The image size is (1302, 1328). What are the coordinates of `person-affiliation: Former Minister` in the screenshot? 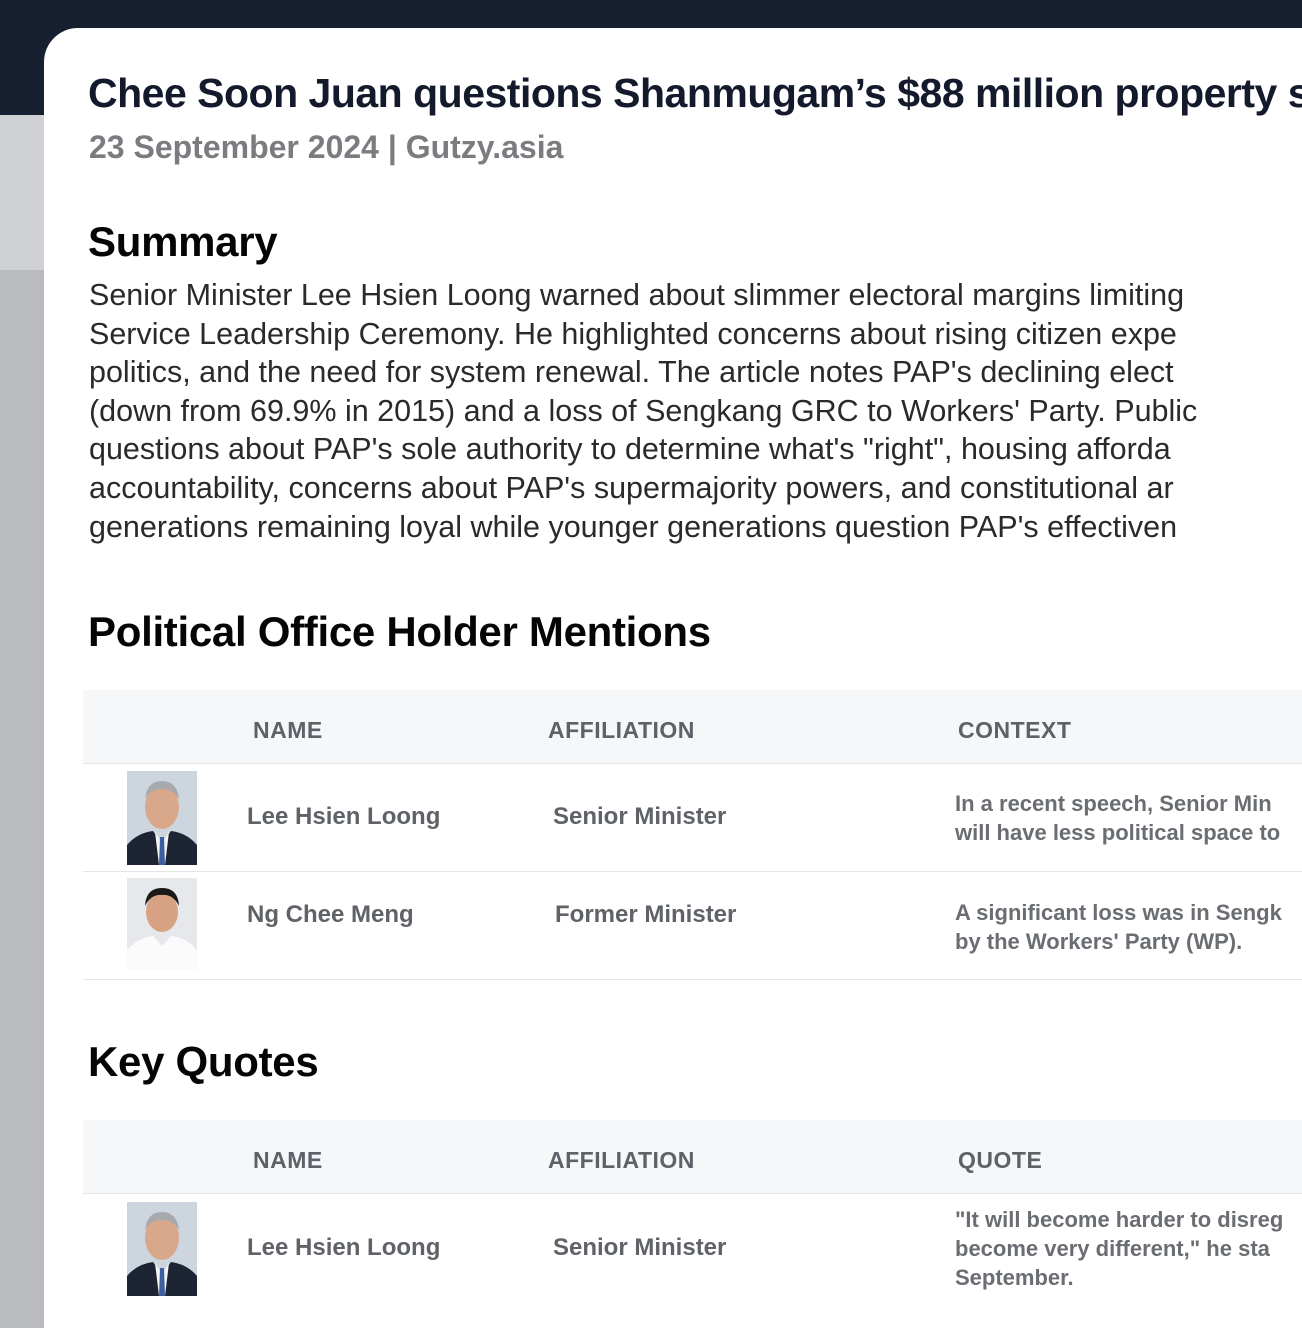 It's located at (646, 914).